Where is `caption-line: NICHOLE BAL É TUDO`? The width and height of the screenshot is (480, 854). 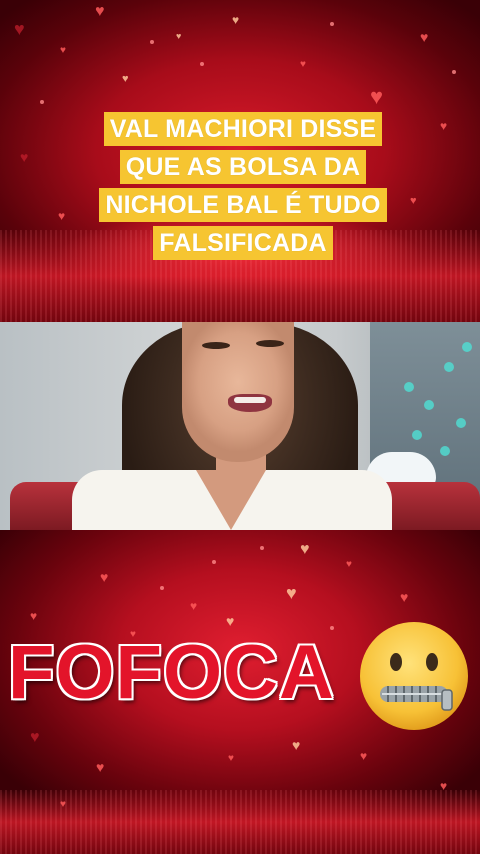
caption-line: NICHOLE BAL É TUDO is located at coordinates (243, 205).